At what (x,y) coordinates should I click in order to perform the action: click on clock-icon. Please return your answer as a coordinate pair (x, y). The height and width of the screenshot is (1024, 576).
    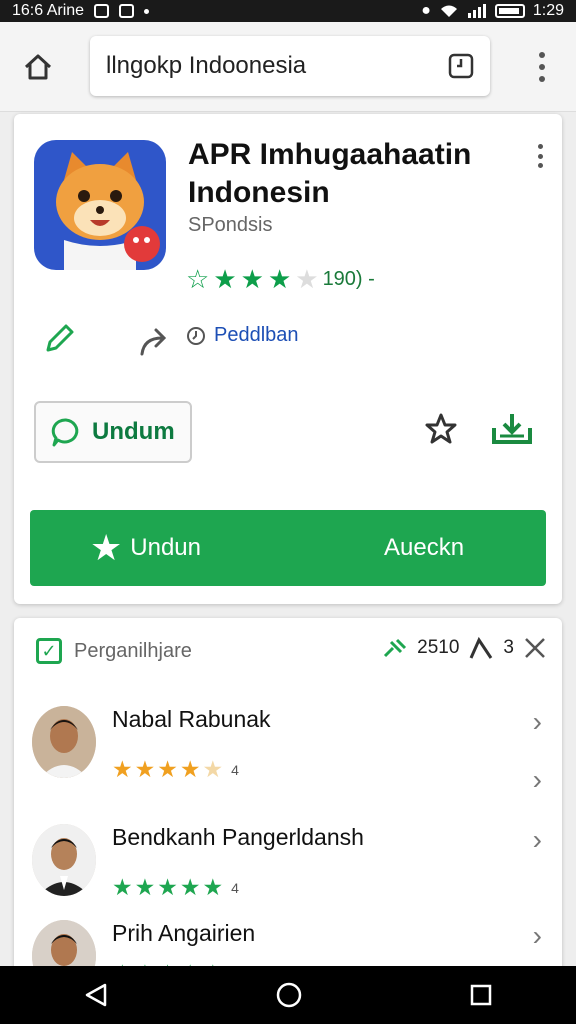
    Looking at the image, I should click on (196, 335).